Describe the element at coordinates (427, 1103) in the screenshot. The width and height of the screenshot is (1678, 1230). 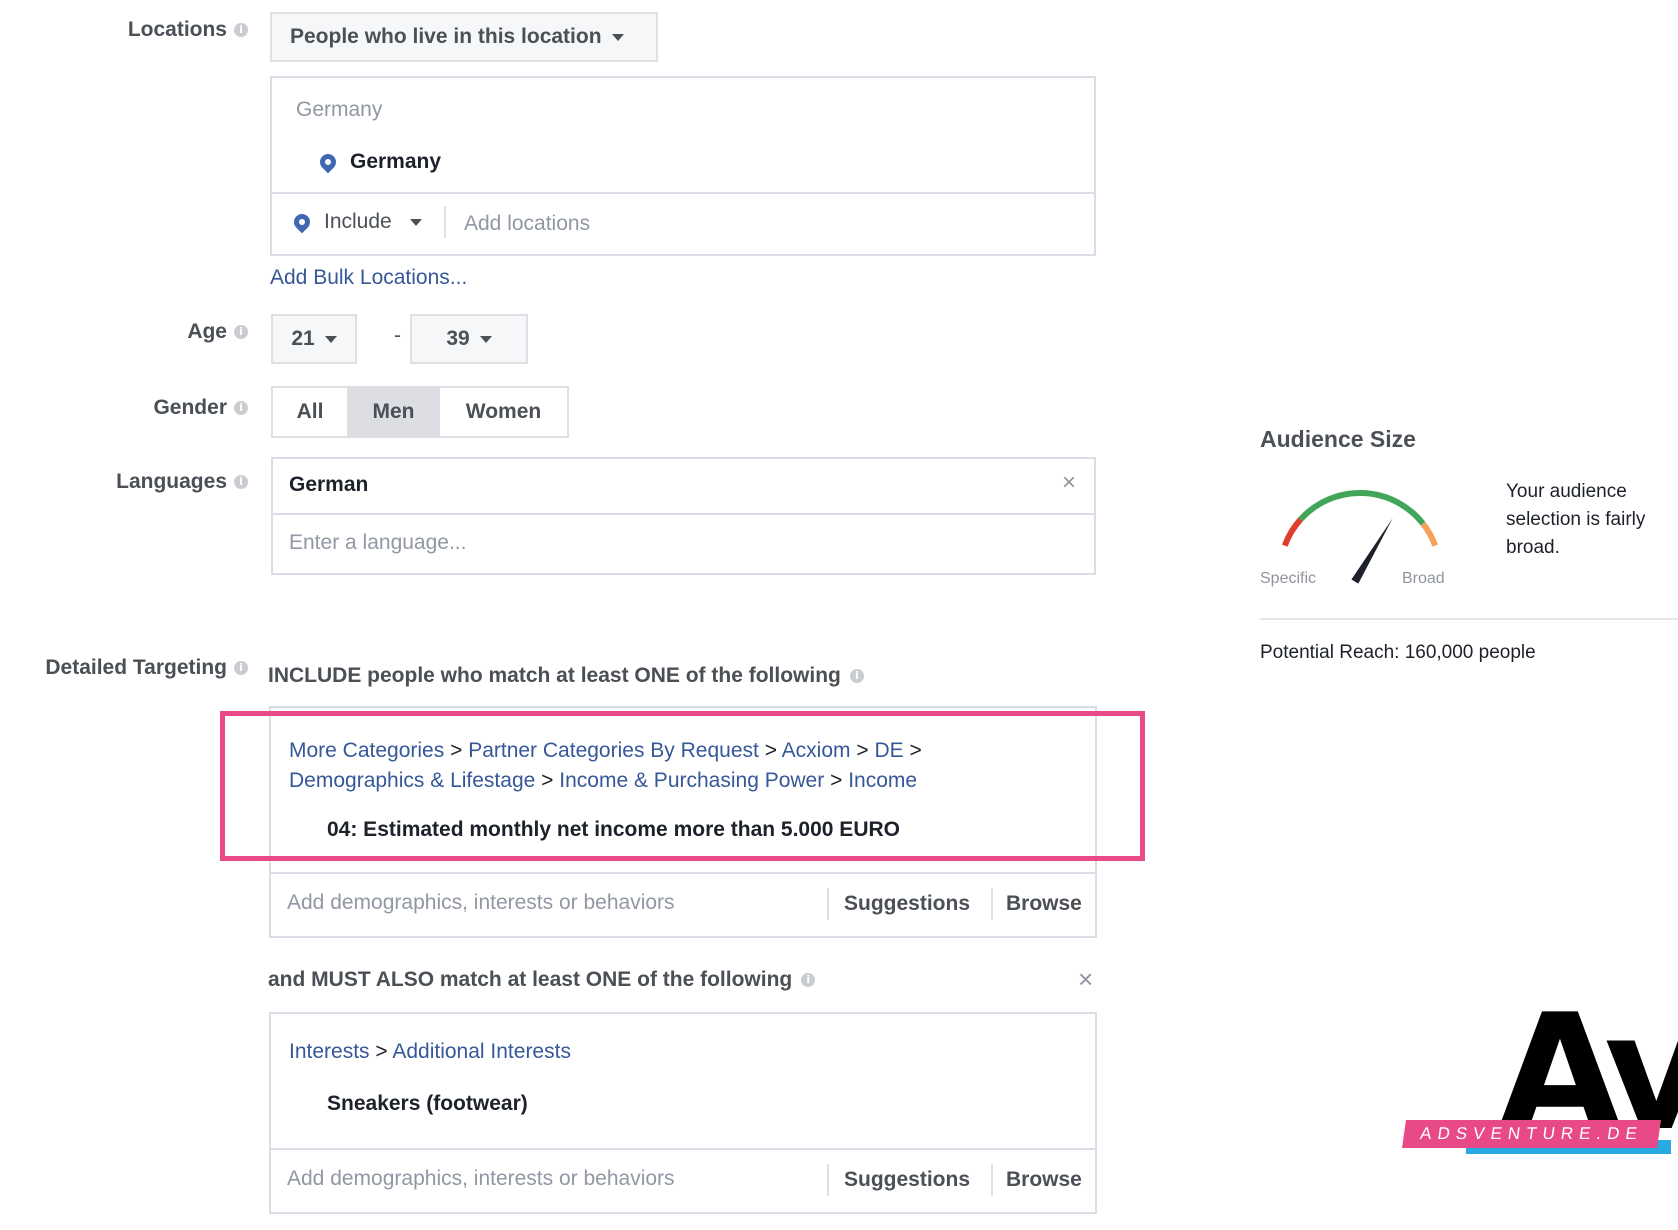
I see `narrow-targeting-item: Sneakers (footwear)` at that location.